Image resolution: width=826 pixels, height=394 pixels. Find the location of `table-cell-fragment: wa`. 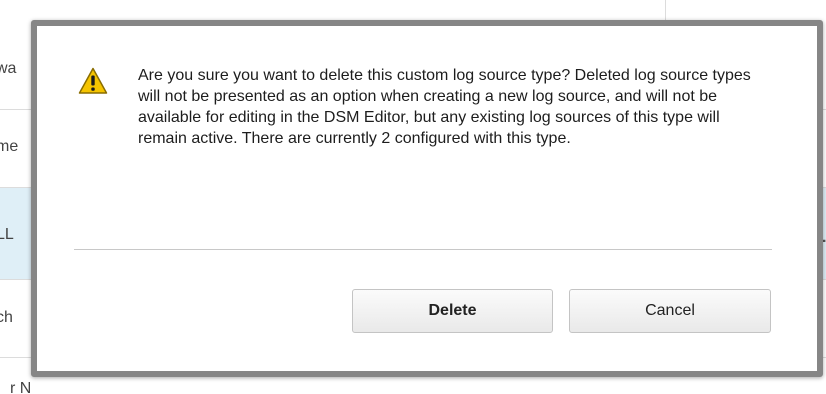

table-cell-fragment: wa is located at coordinates (8, 68).